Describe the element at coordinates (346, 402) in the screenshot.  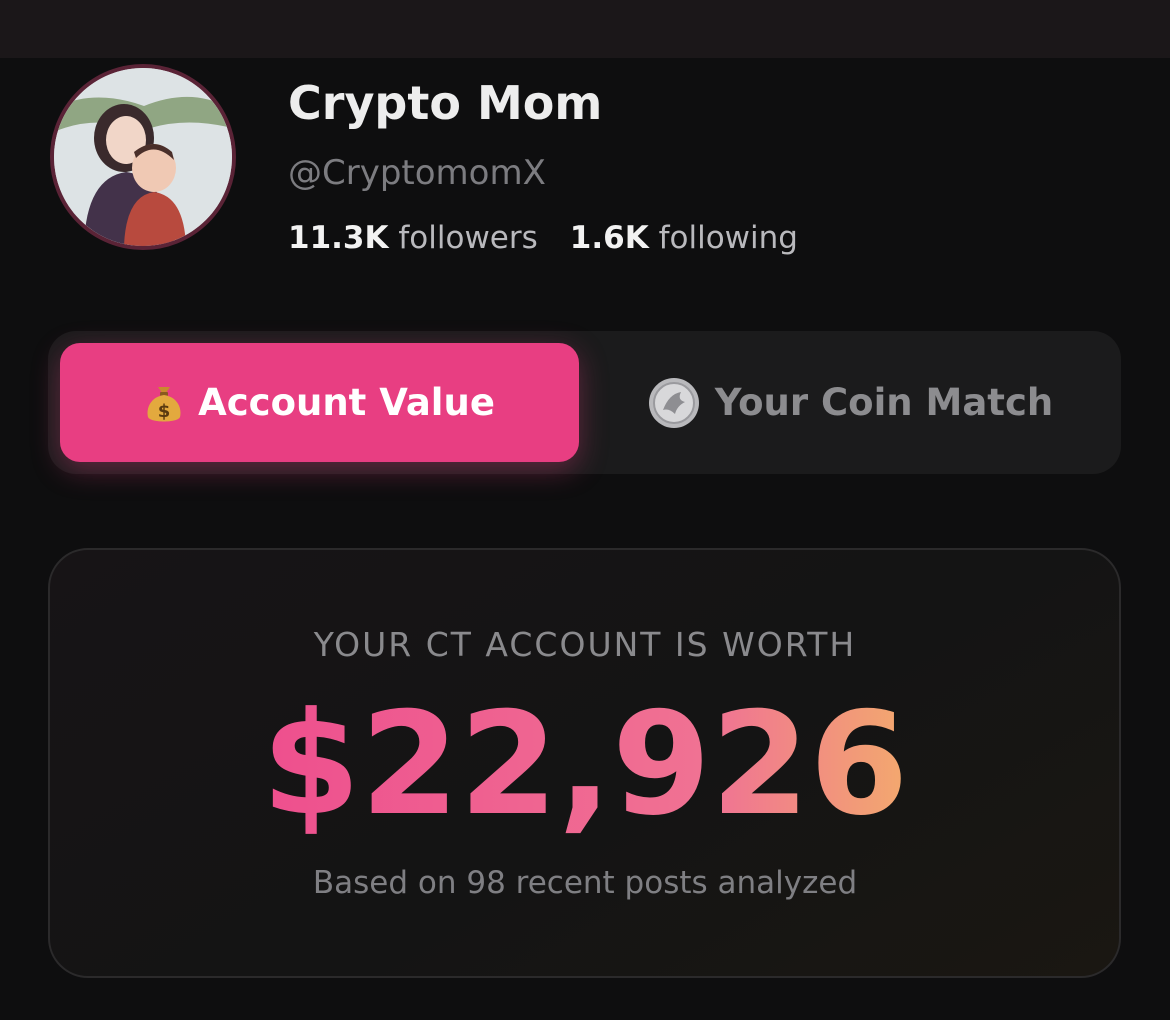
I see `tab-account-value-label: Account Value` at that location.